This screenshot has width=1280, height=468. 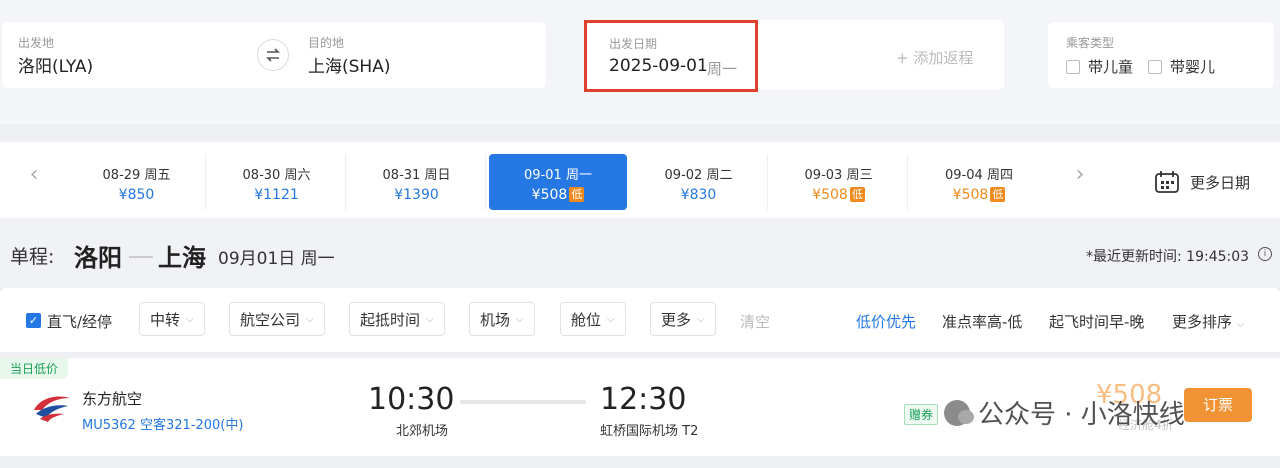 I want to click on next-dates-button: ›, so click(x=1080, y=174).